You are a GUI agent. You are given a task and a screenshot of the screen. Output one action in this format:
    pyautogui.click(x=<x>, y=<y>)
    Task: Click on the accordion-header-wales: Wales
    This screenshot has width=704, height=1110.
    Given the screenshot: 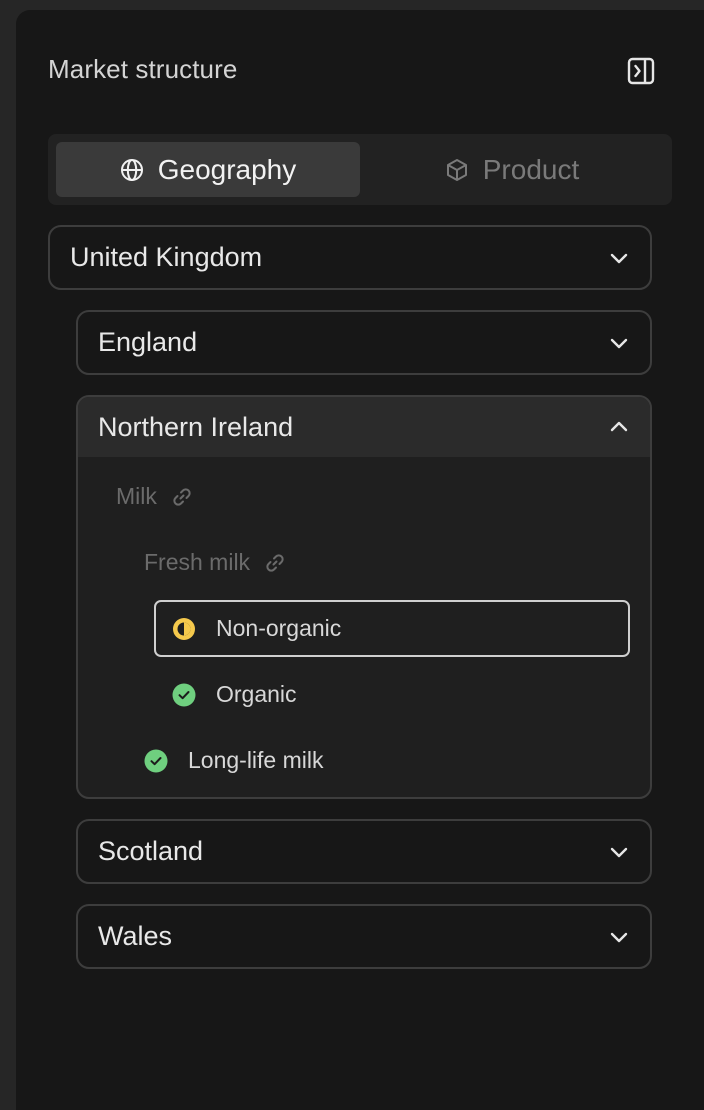 What is the action you would take?
    pyautogui.click(x=364, y=936)
    